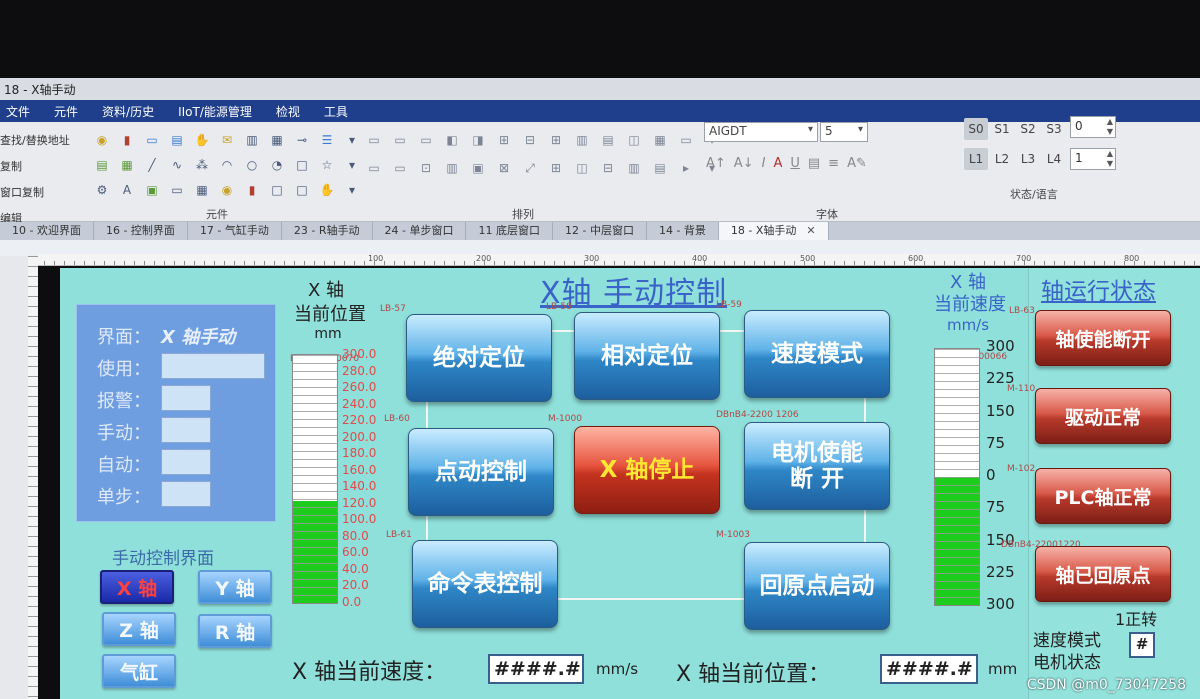 This screenshot has width=1200, height=699. Describe the element at coordinates (1002, 159) in the screenshot. I see `lang-l2: L2` at that location.